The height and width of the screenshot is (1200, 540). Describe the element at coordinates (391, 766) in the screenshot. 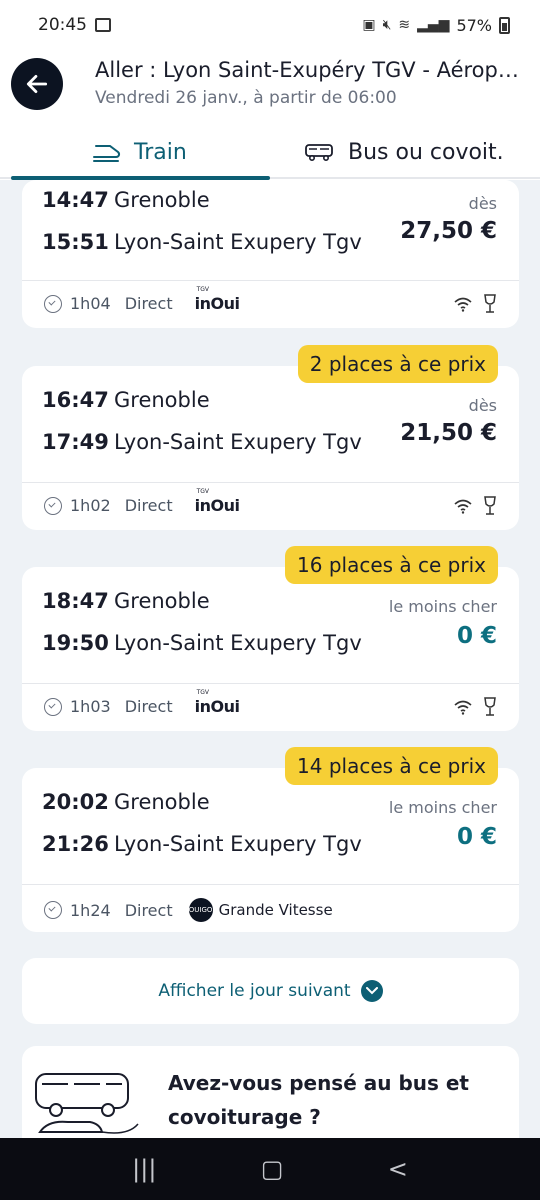

I see `seats-badge: 14 places à ce prix` at that location.